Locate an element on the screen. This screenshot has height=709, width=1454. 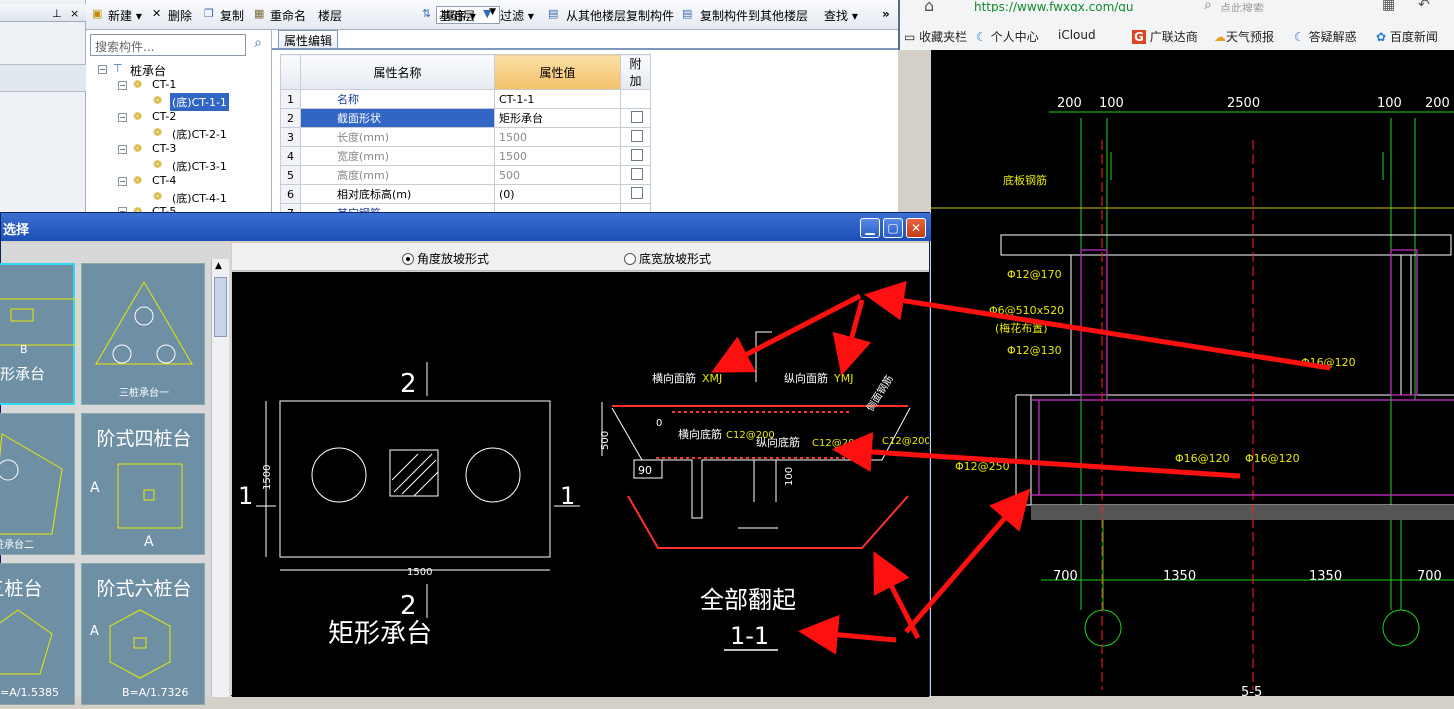
shape-card-three-pile: 三桩承台一 is located at coordinates (143, 334).